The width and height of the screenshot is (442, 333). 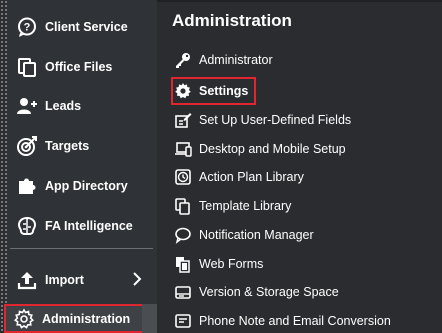 What do you see at coordinates (27, 280) in the screenshot?
I see `upload-icon` at bounding box center [27, 280].